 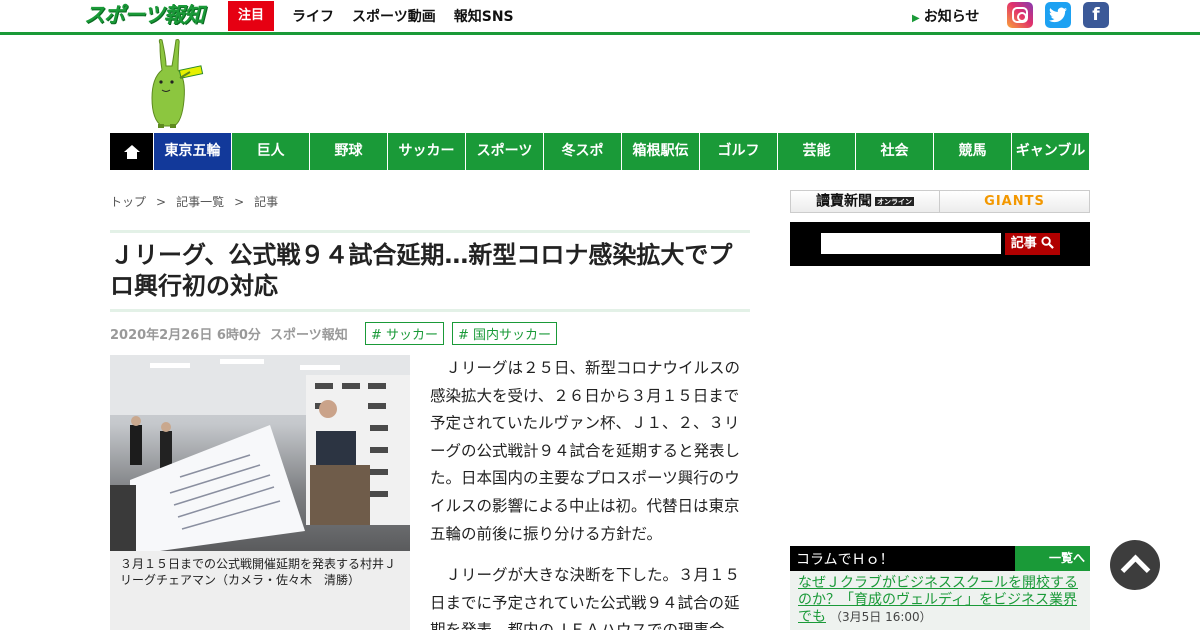 What do you see at coordinates (1048, 242) in the screenshot?
I see `search-icon` at bounding box center [1048, 242].